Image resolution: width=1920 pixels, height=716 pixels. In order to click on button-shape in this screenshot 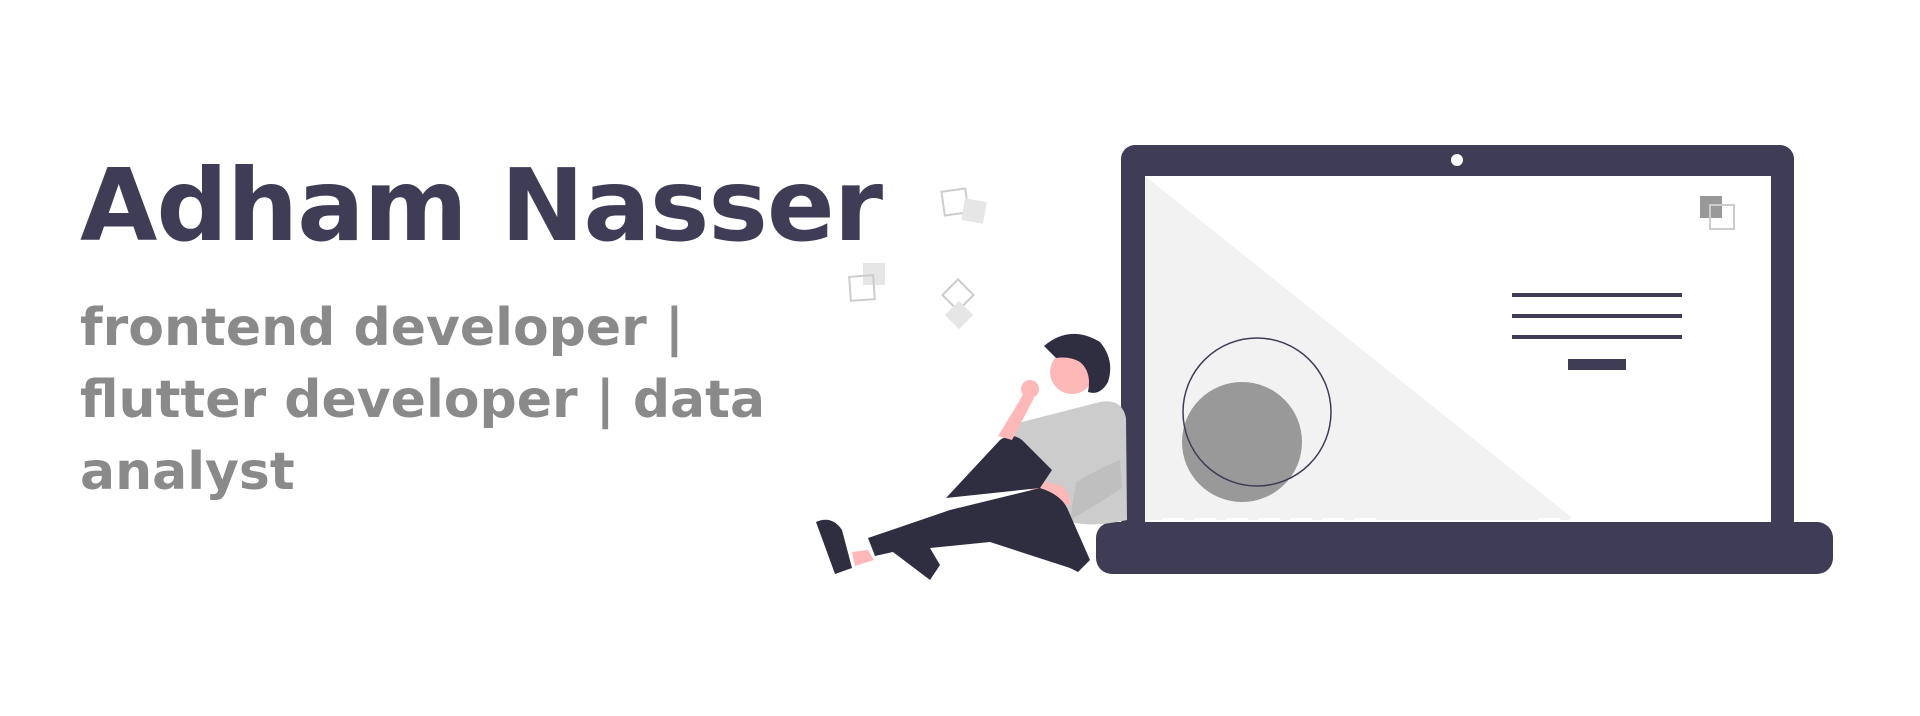, I will do `click(1597, 364)`.